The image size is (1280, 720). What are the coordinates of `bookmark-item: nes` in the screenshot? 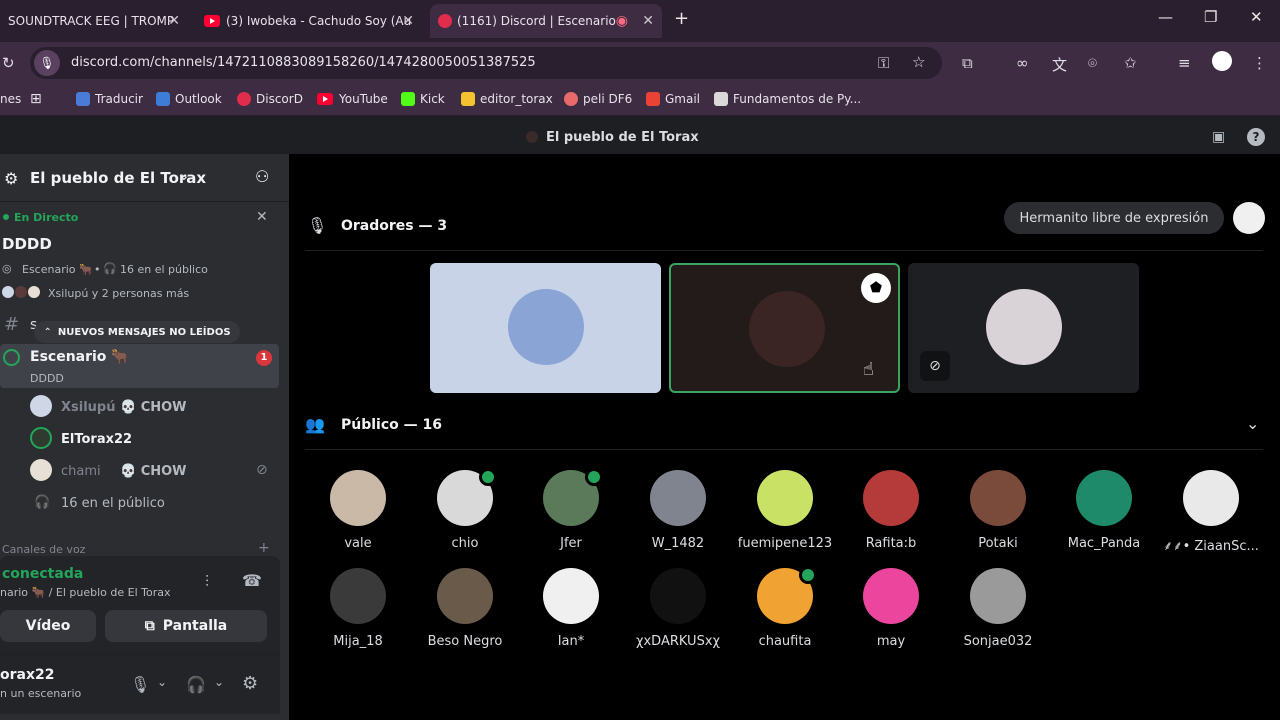 It's located at (10, 99).